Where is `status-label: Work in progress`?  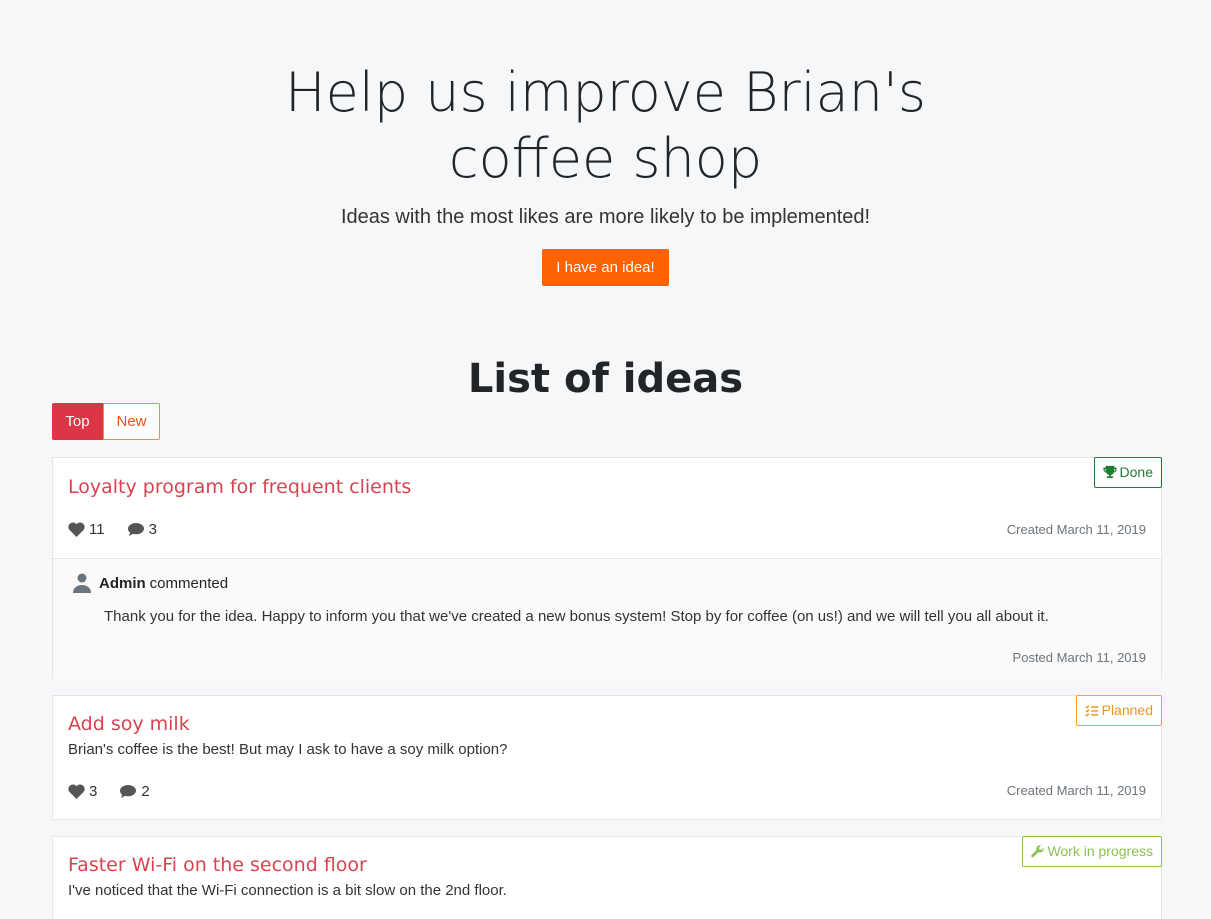 status-label: Work in progress is located at coordinates (1100, 851).